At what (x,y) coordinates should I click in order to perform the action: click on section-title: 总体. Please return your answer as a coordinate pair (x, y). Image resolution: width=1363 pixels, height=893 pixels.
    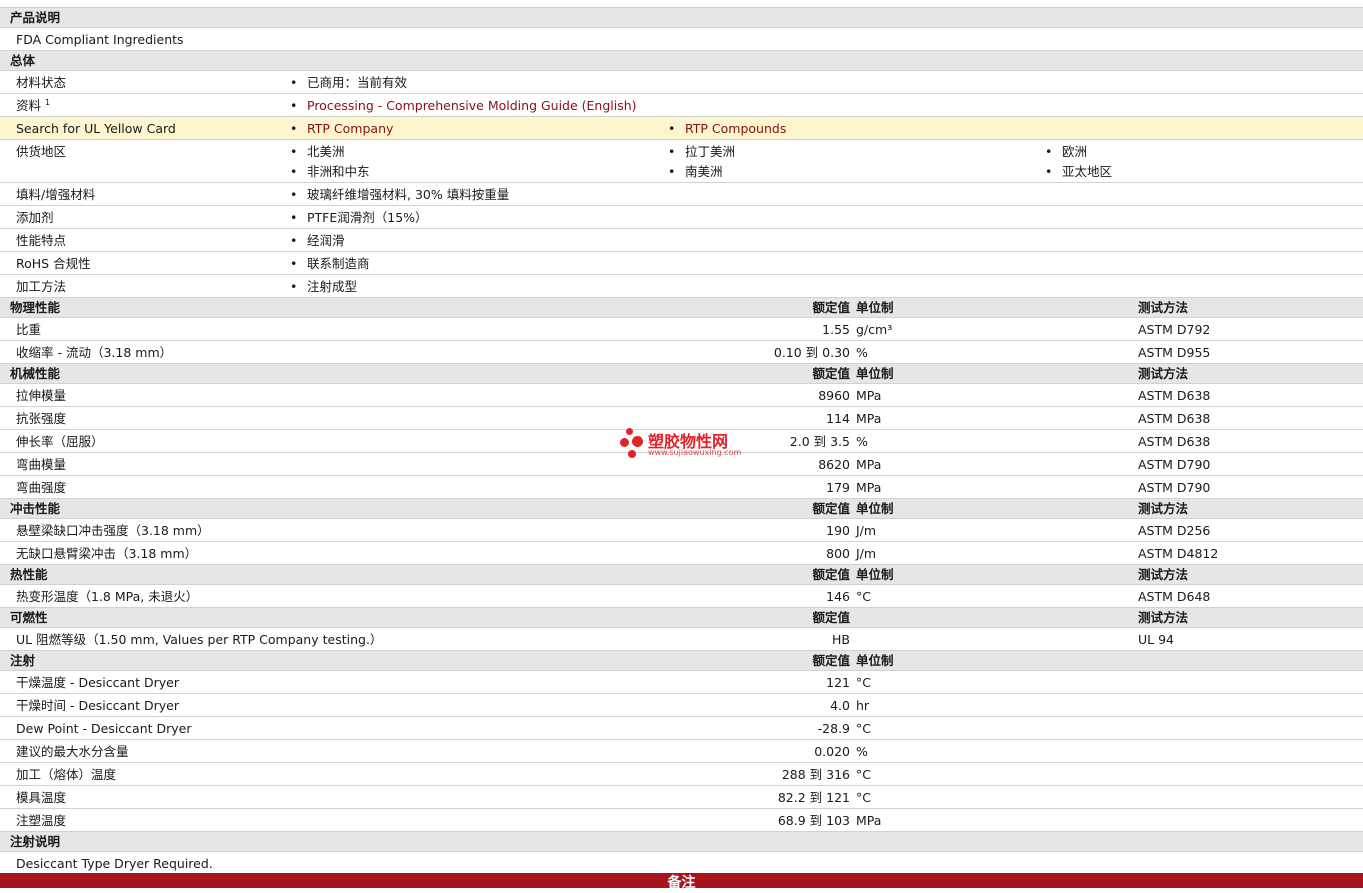
    Looking at the image, I should click on (23, 60).